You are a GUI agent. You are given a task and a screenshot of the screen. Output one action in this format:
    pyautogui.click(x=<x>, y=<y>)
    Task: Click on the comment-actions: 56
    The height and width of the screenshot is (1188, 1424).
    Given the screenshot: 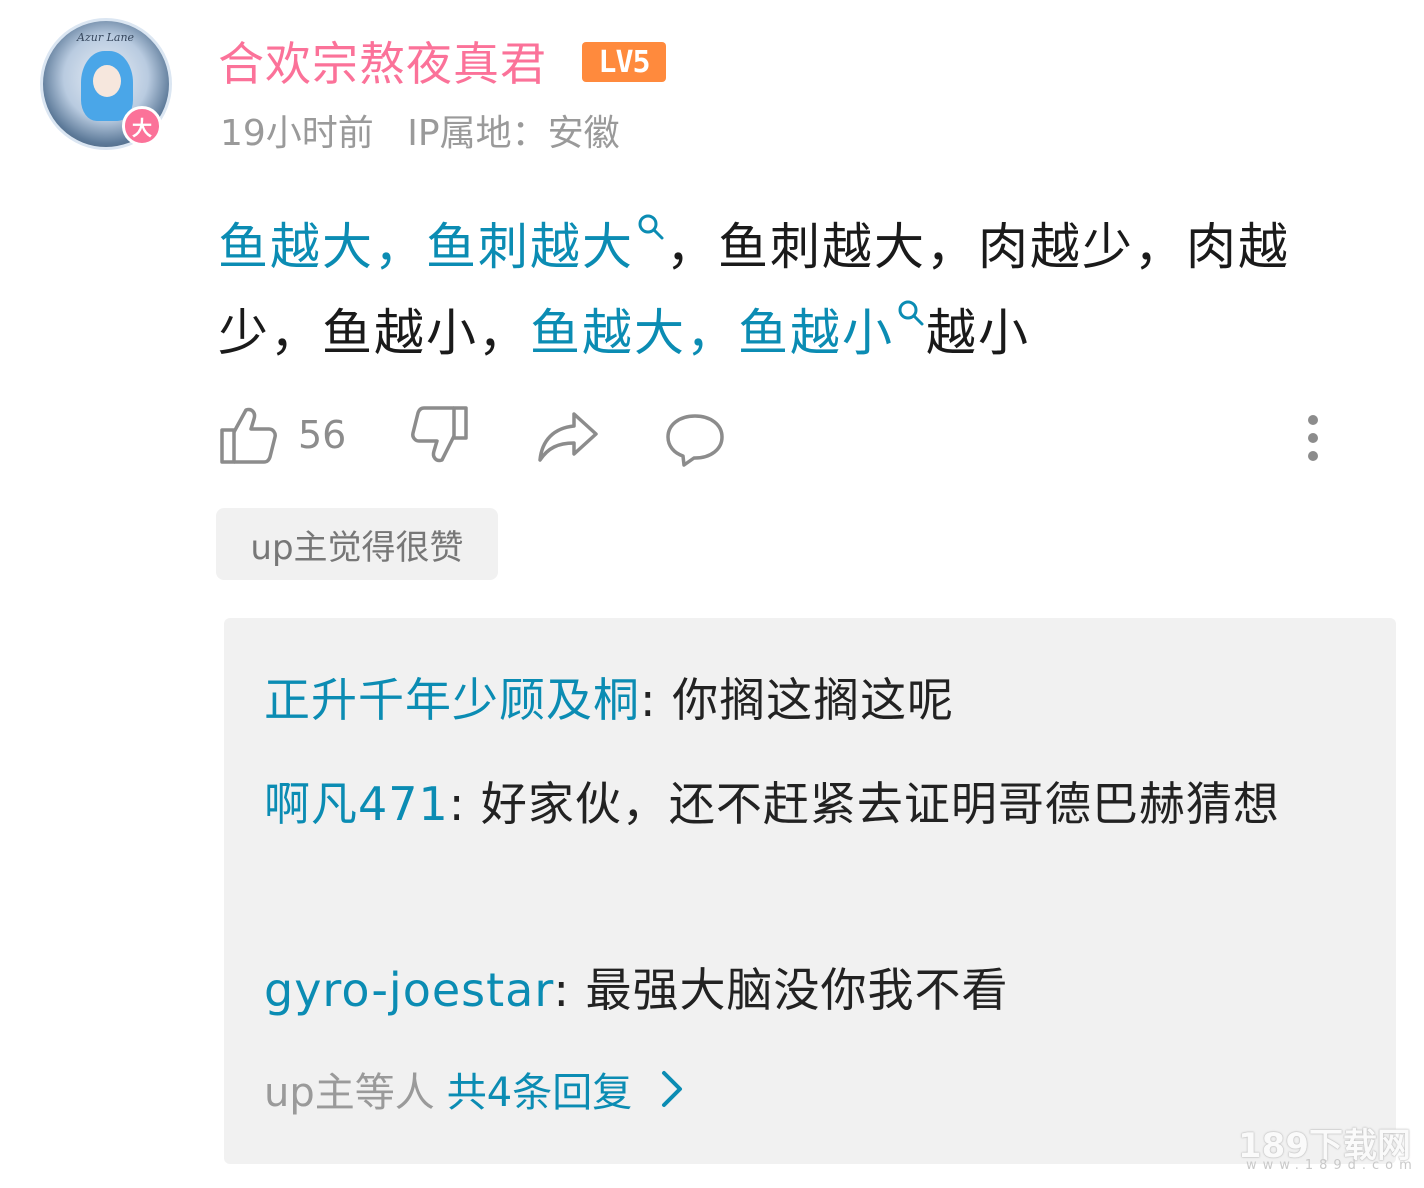 What is the action you would take?
    pyautogui.click(x=774, y=439)
    